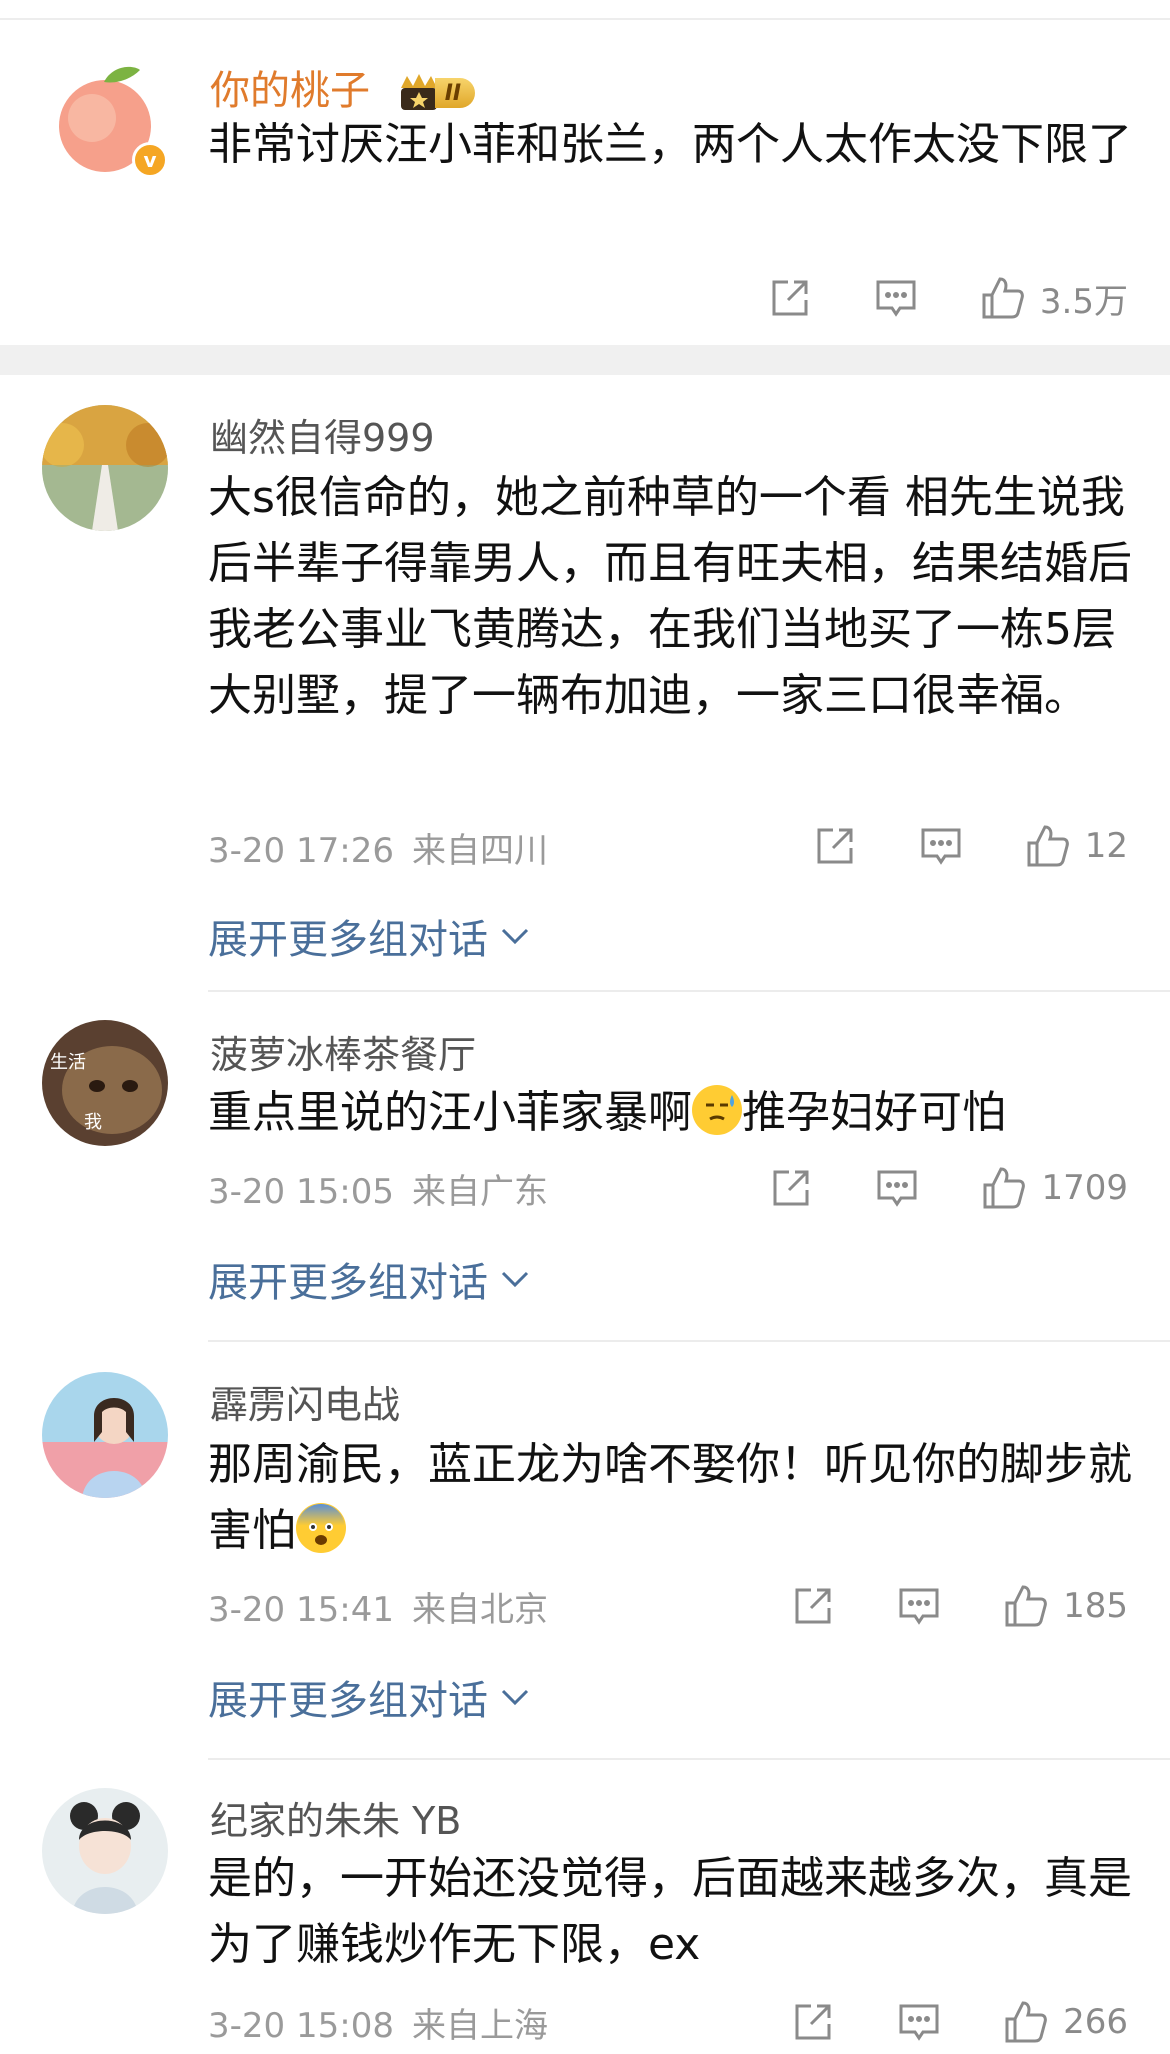 The image size is (1170, 2054). I want to click on comment-text: 那周渝民，蓝正龙为啥不娶你！听见你的脚步就害怕, so click(670, 1498).